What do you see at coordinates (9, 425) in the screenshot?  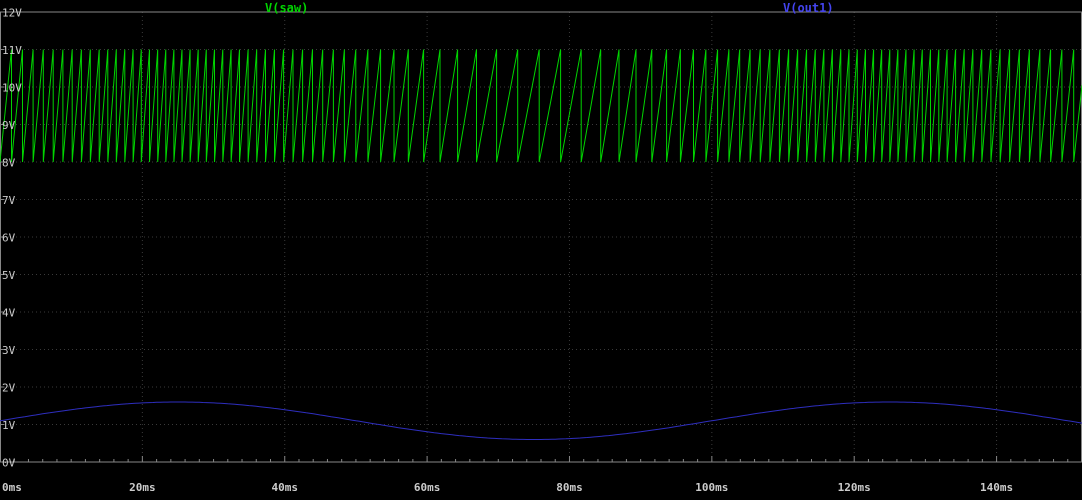 I see `y-tick-label: 1V` at bounding box center [9, 425].